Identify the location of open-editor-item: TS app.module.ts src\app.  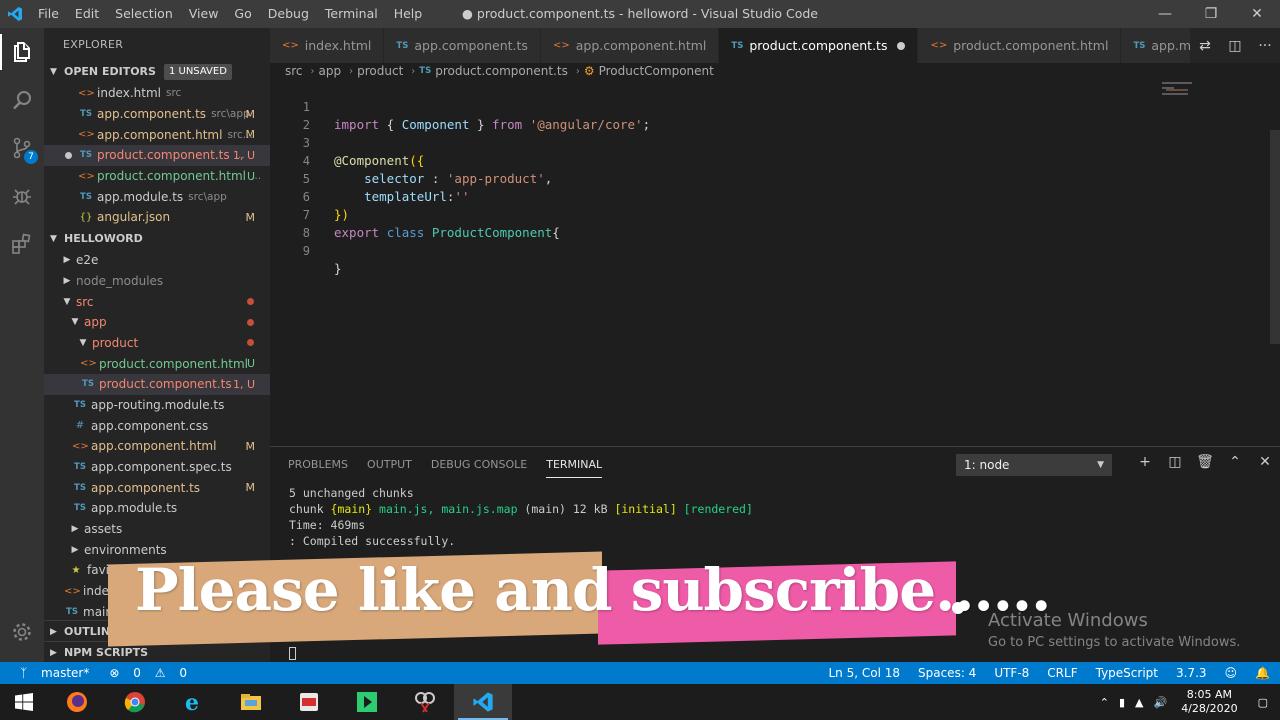
(157, 196).